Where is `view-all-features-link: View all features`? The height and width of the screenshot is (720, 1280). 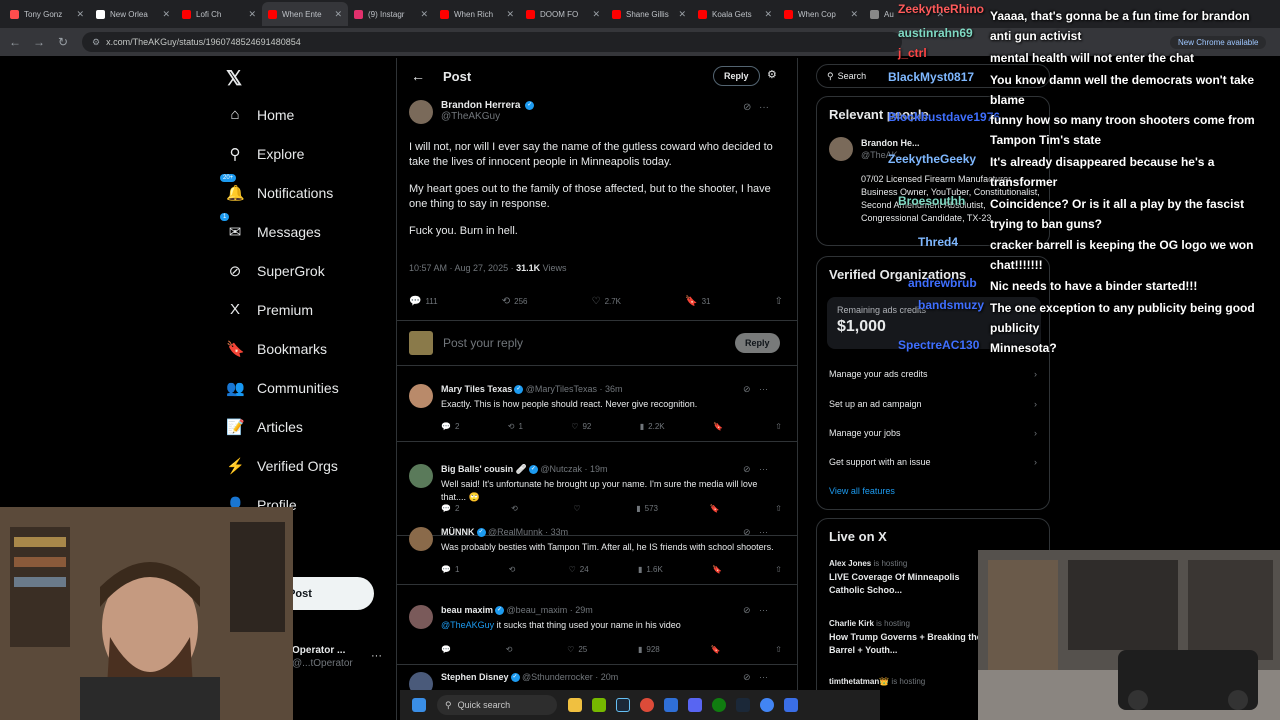
view-all-features-link: View all features is located at coordinates (934, 491).